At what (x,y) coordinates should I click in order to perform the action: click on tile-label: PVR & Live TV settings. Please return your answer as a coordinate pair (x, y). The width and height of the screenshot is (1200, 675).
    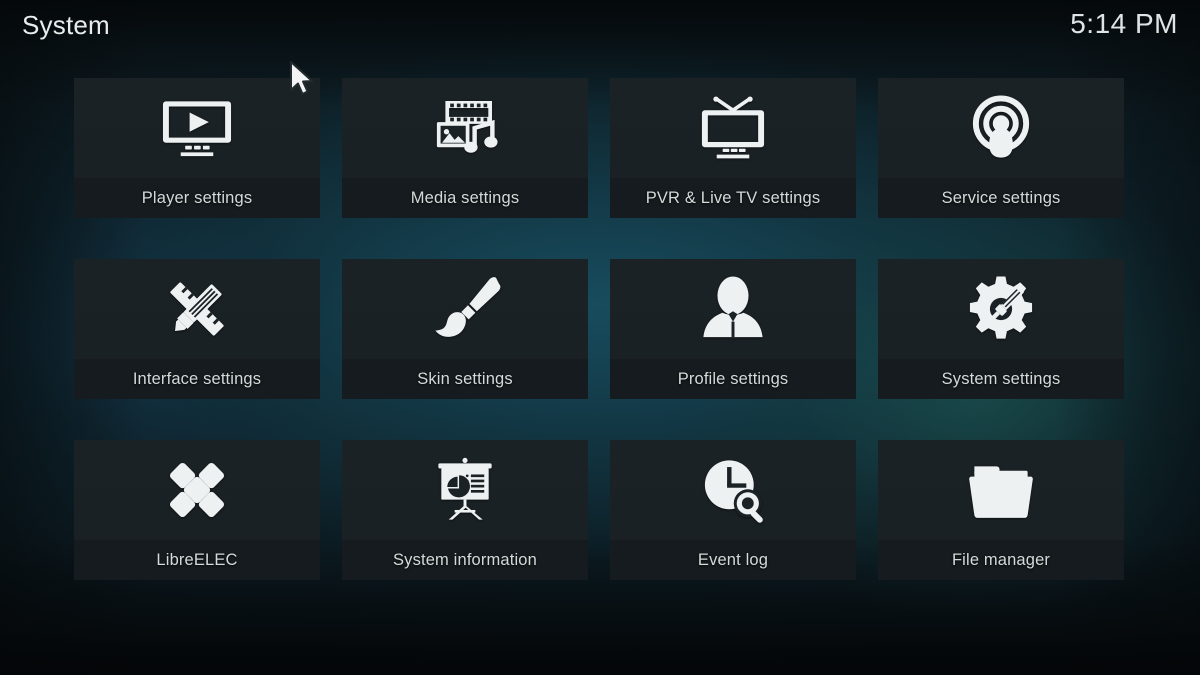
    Looking at the image, I should click on (733, 198).